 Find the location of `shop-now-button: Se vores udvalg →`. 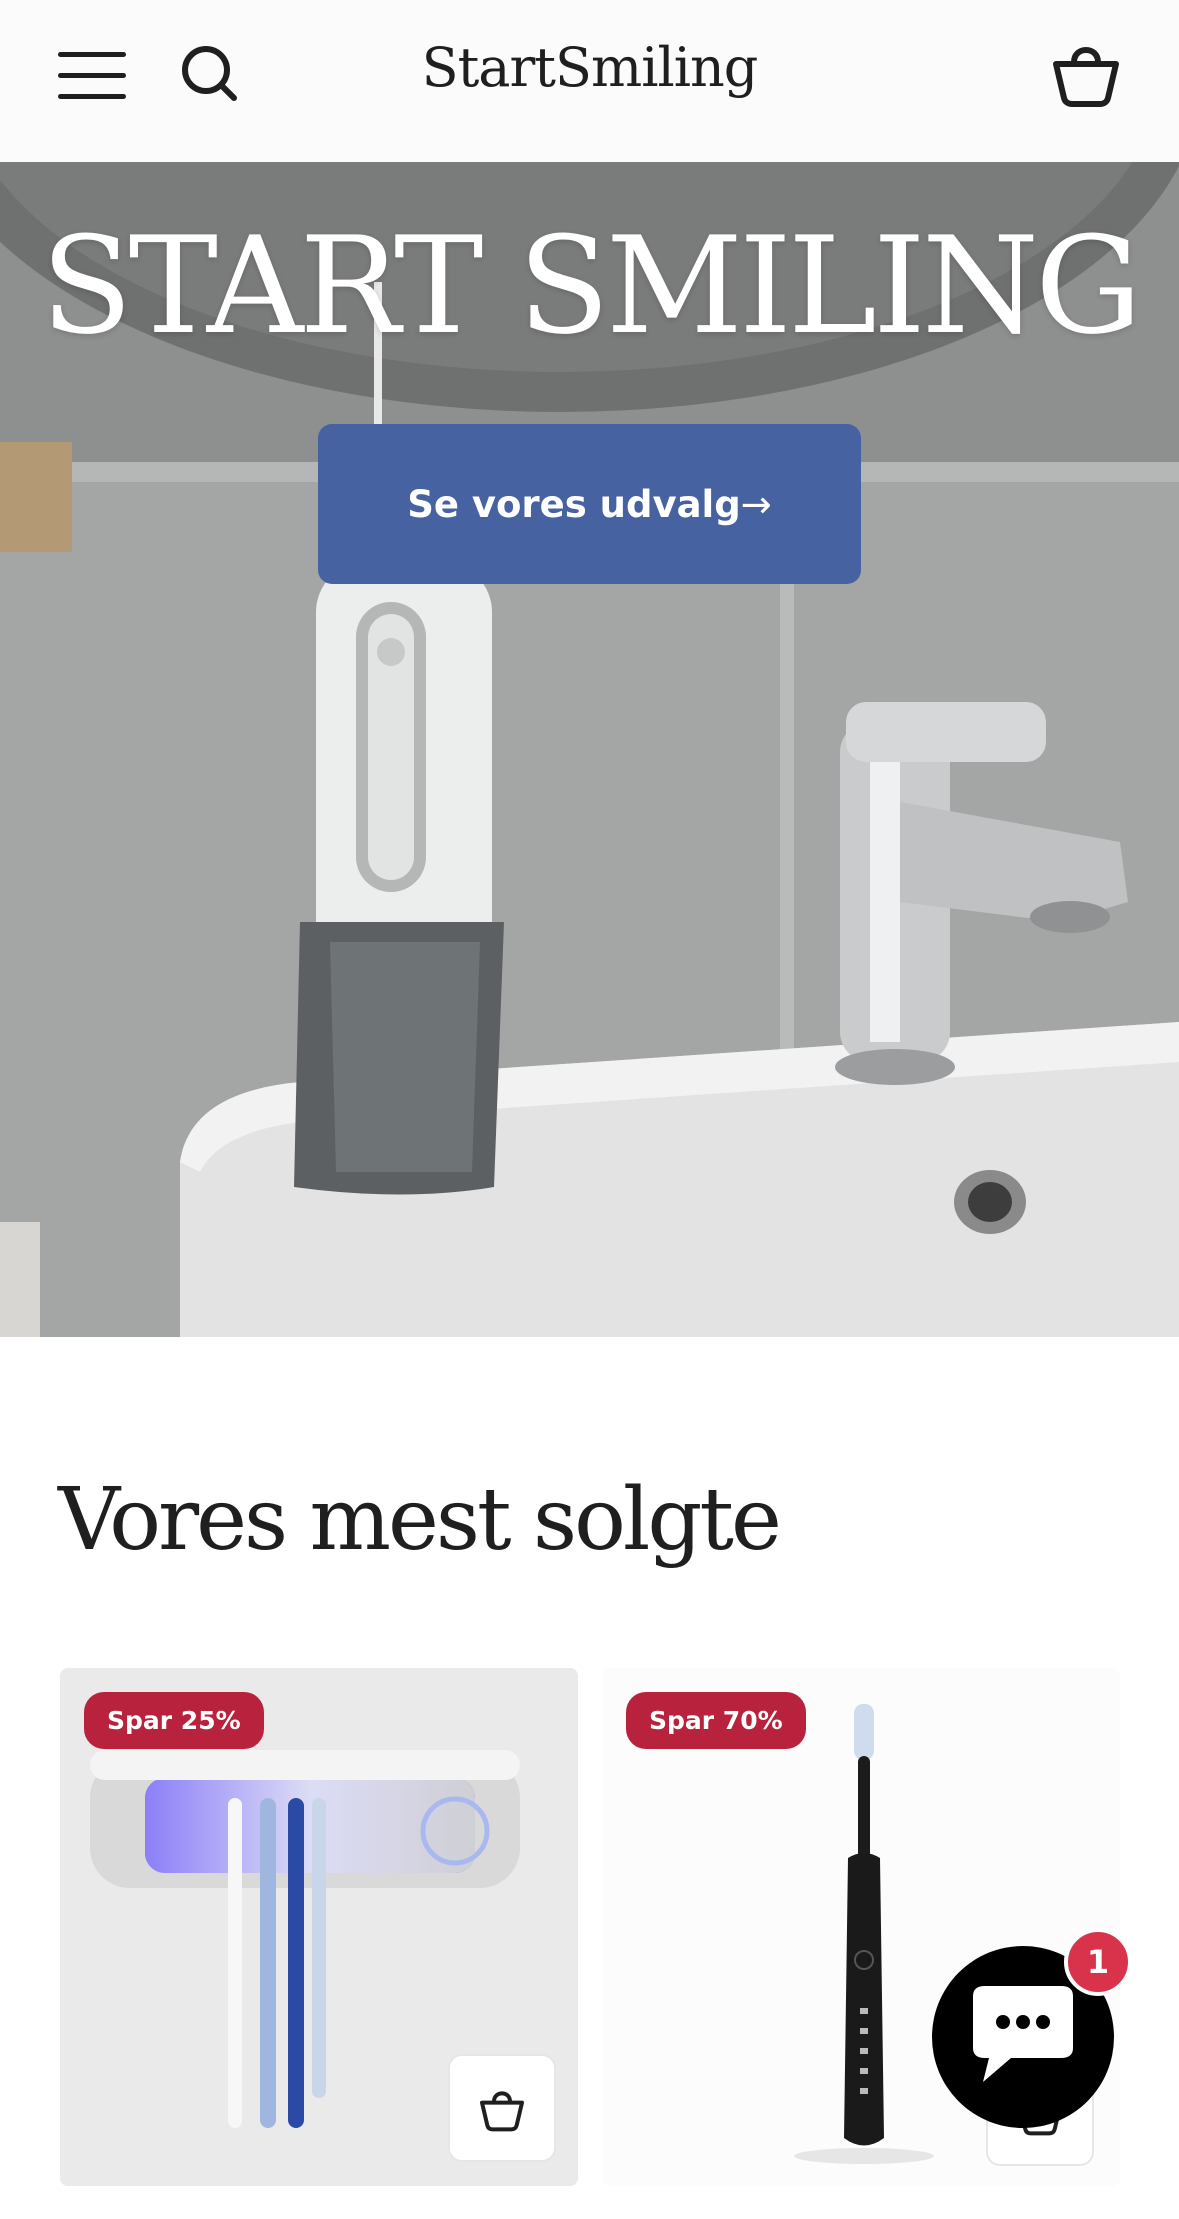

shop-now-button: Se vores udvalg → is located at coordinates (589, 504).